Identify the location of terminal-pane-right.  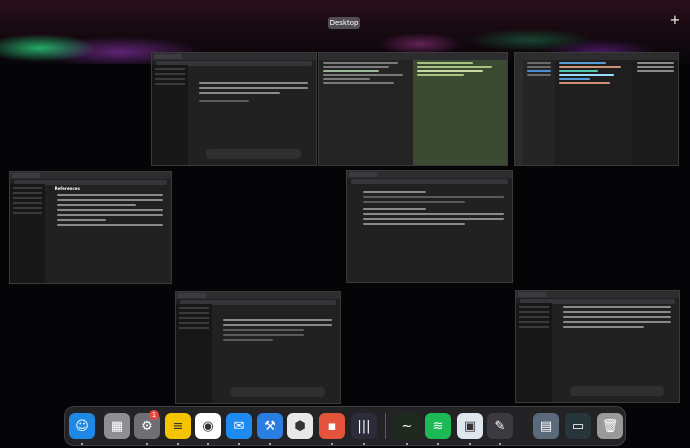
(460, 112).